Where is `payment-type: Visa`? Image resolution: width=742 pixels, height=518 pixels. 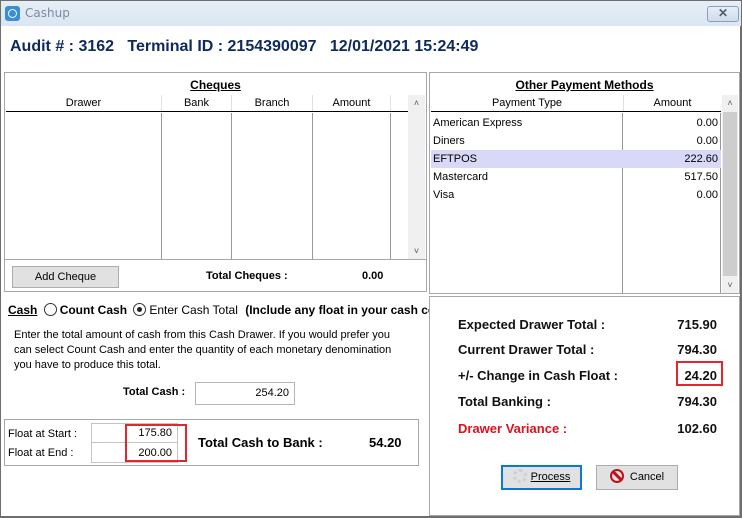 payment-type: Visa is located at coordinates (444, 195).